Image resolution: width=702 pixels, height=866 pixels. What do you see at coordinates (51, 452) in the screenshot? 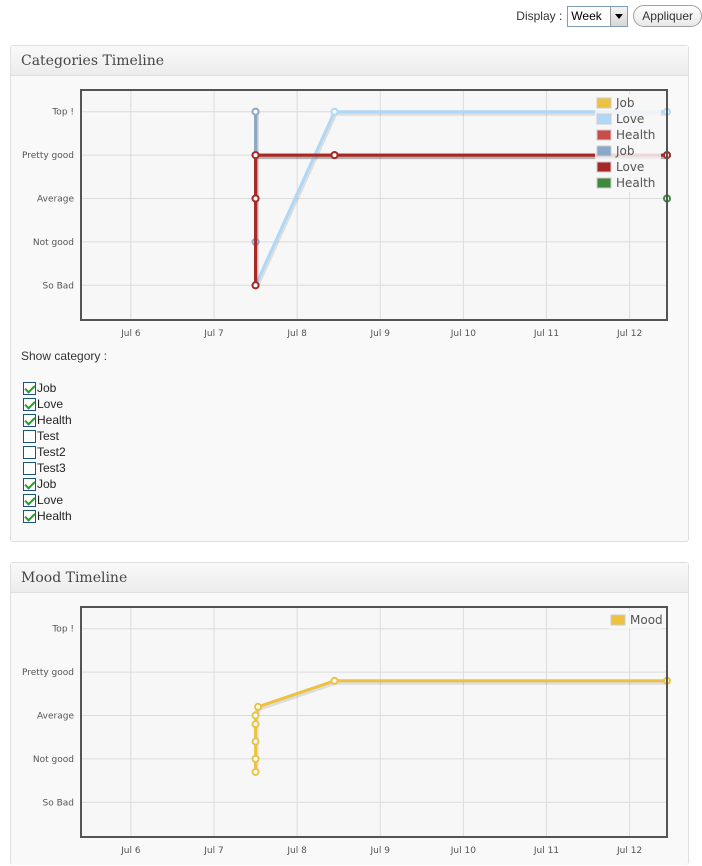
I see `category-label: Test2` at bounding box center [51, 452].